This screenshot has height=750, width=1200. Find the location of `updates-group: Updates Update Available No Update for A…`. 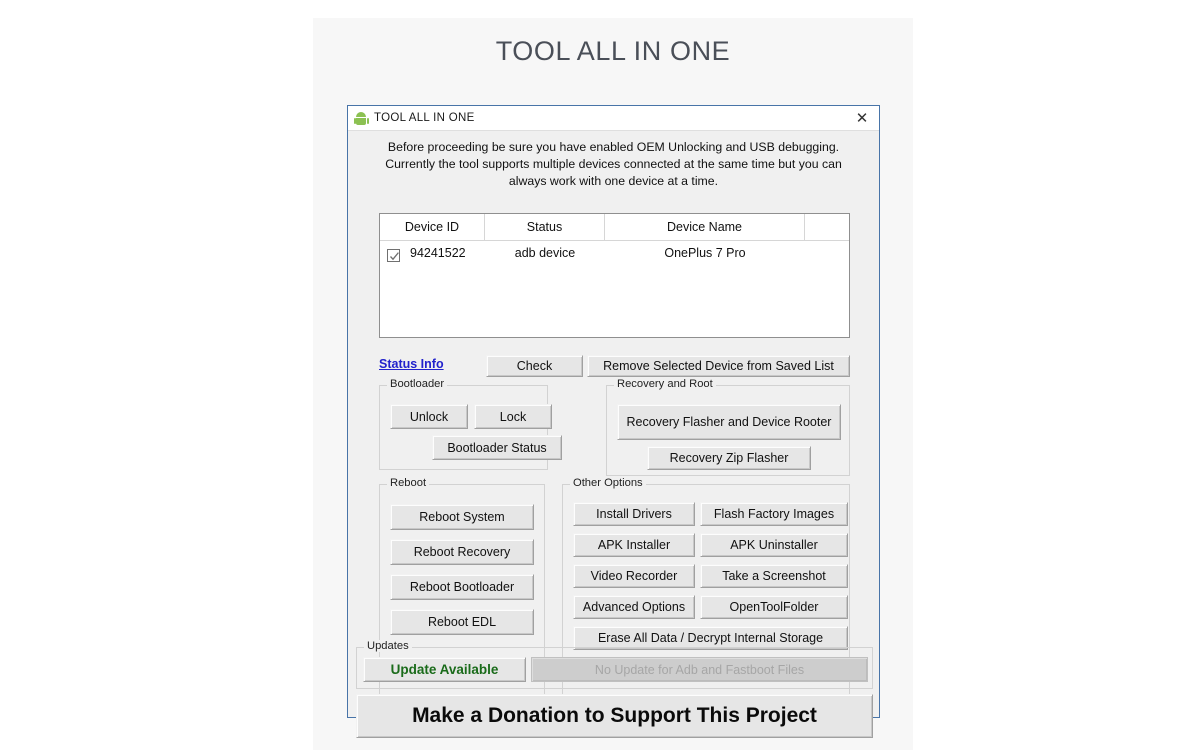

updates-group: Updates Update Available No Update for A… is located at coordinates (614, 664).